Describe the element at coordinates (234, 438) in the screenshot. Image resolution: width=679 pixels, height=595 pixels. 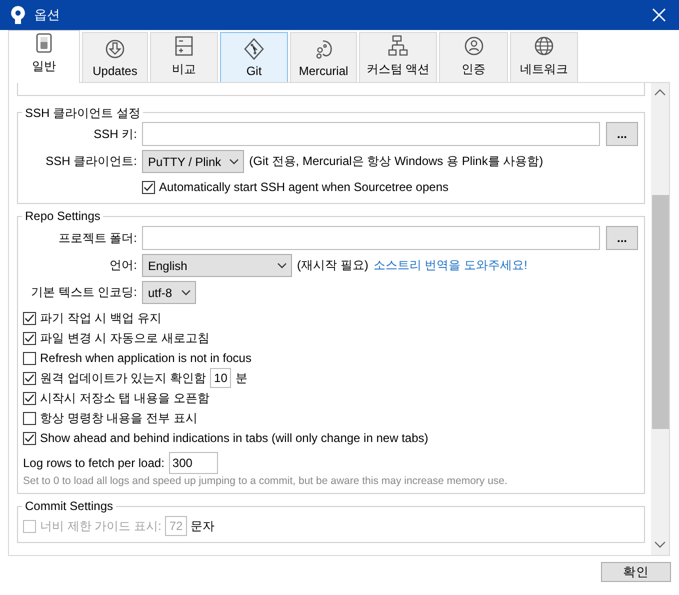
I see `checkbox-label: Show ahead and behind indications in tabs (will only change in new tabs)` at that location.